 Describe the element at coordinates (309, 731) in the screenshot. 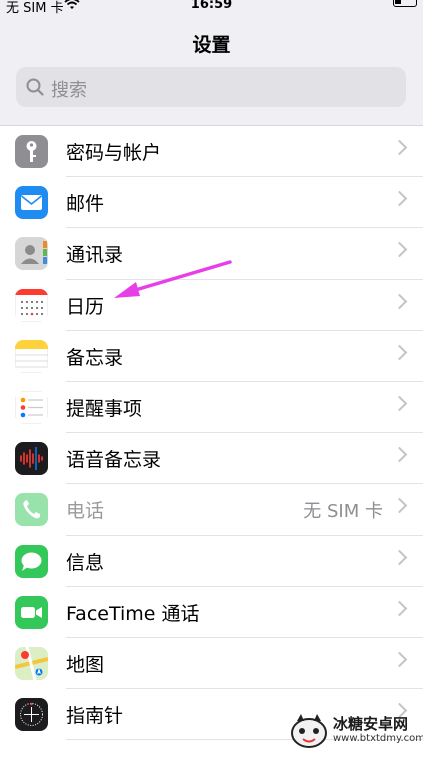

I see `watermark-logo-icon` at that location.